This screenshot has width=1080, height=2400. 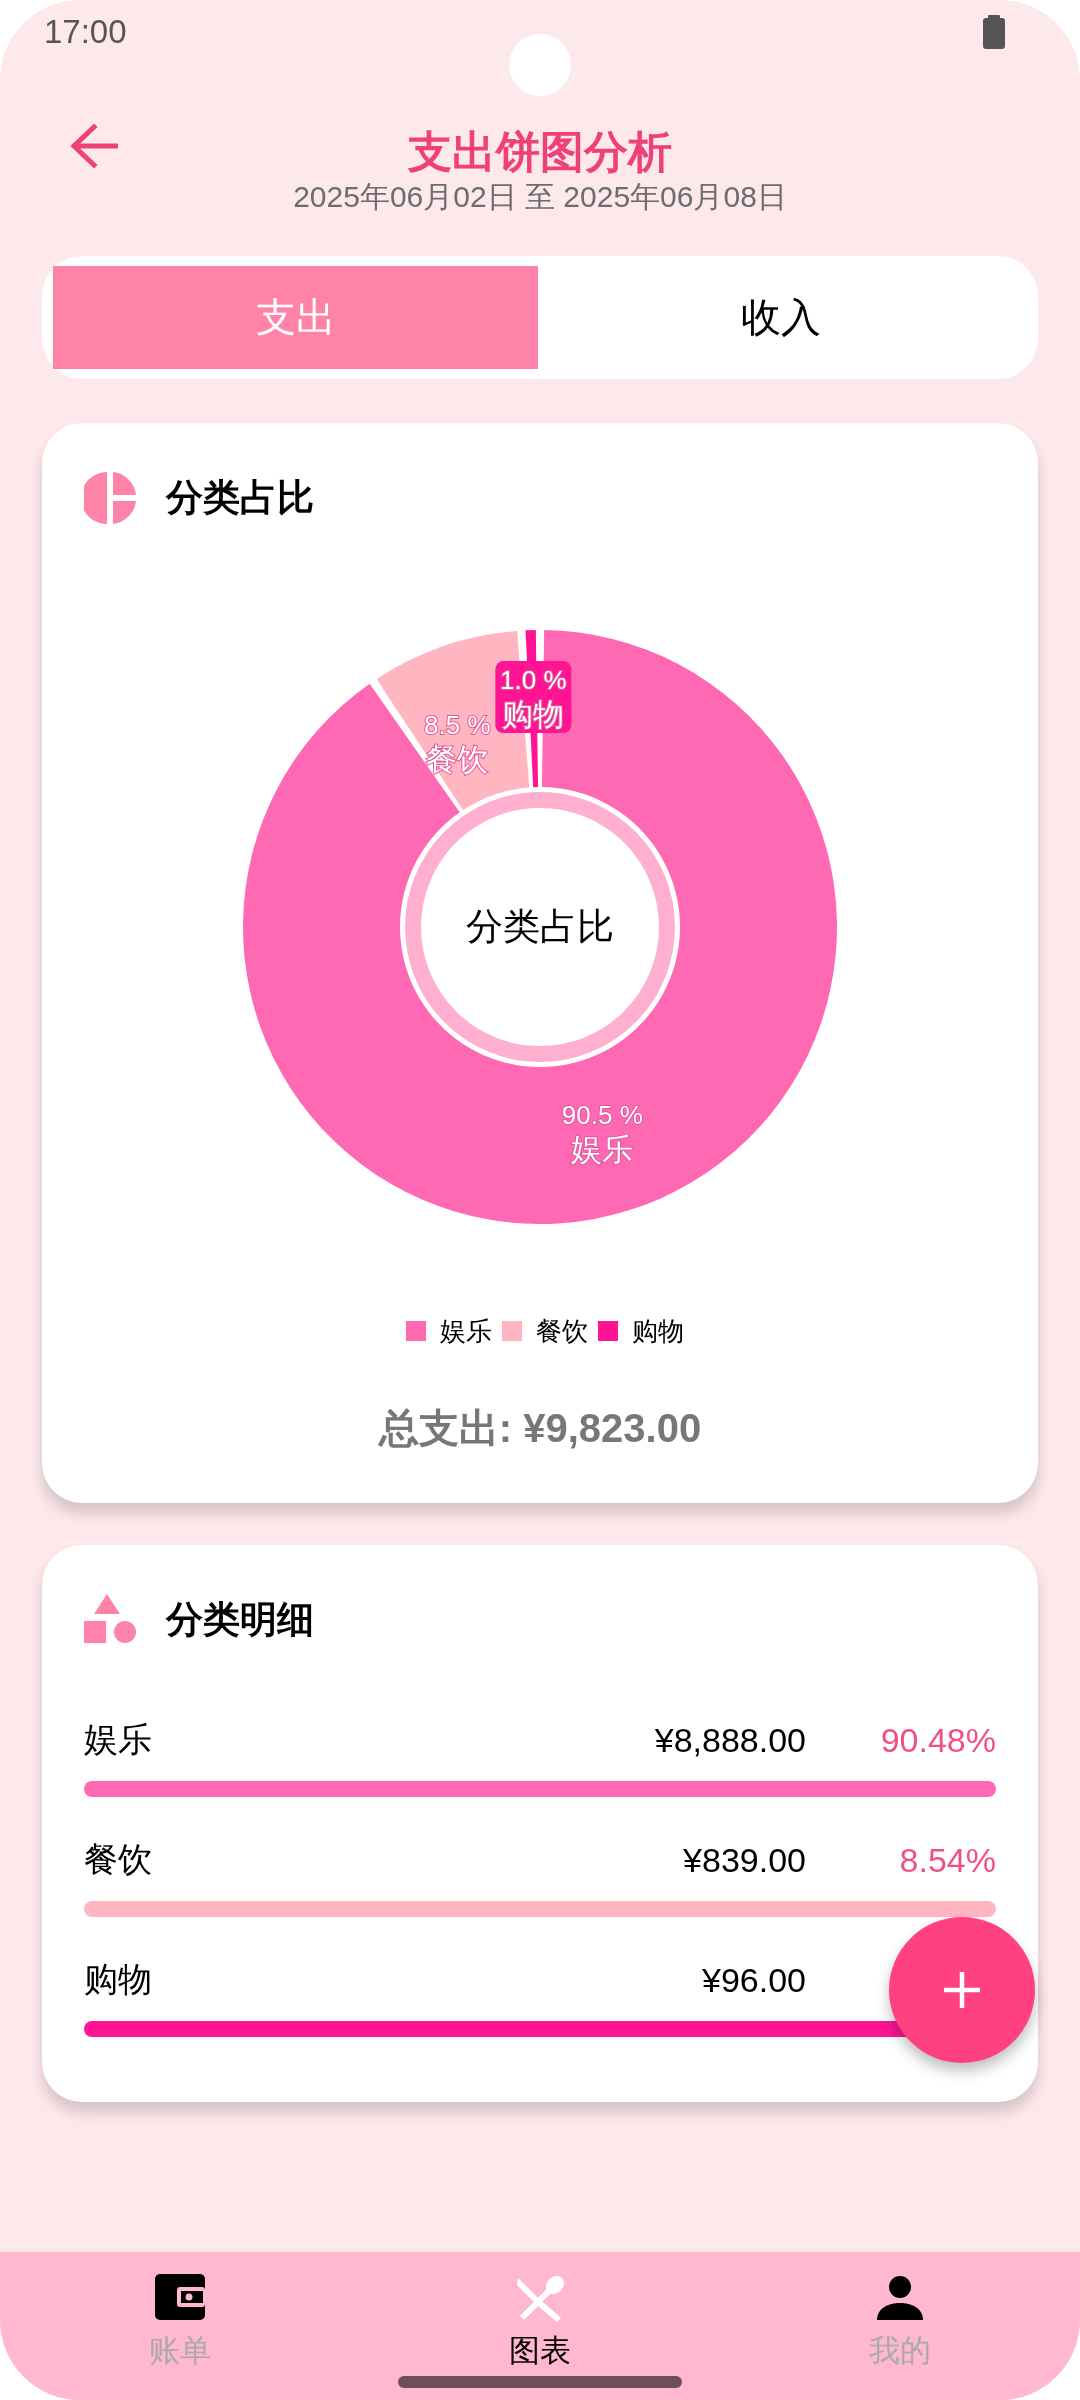 I want to click on fork-and-spoon-icon, so click(x=540, y=2298).